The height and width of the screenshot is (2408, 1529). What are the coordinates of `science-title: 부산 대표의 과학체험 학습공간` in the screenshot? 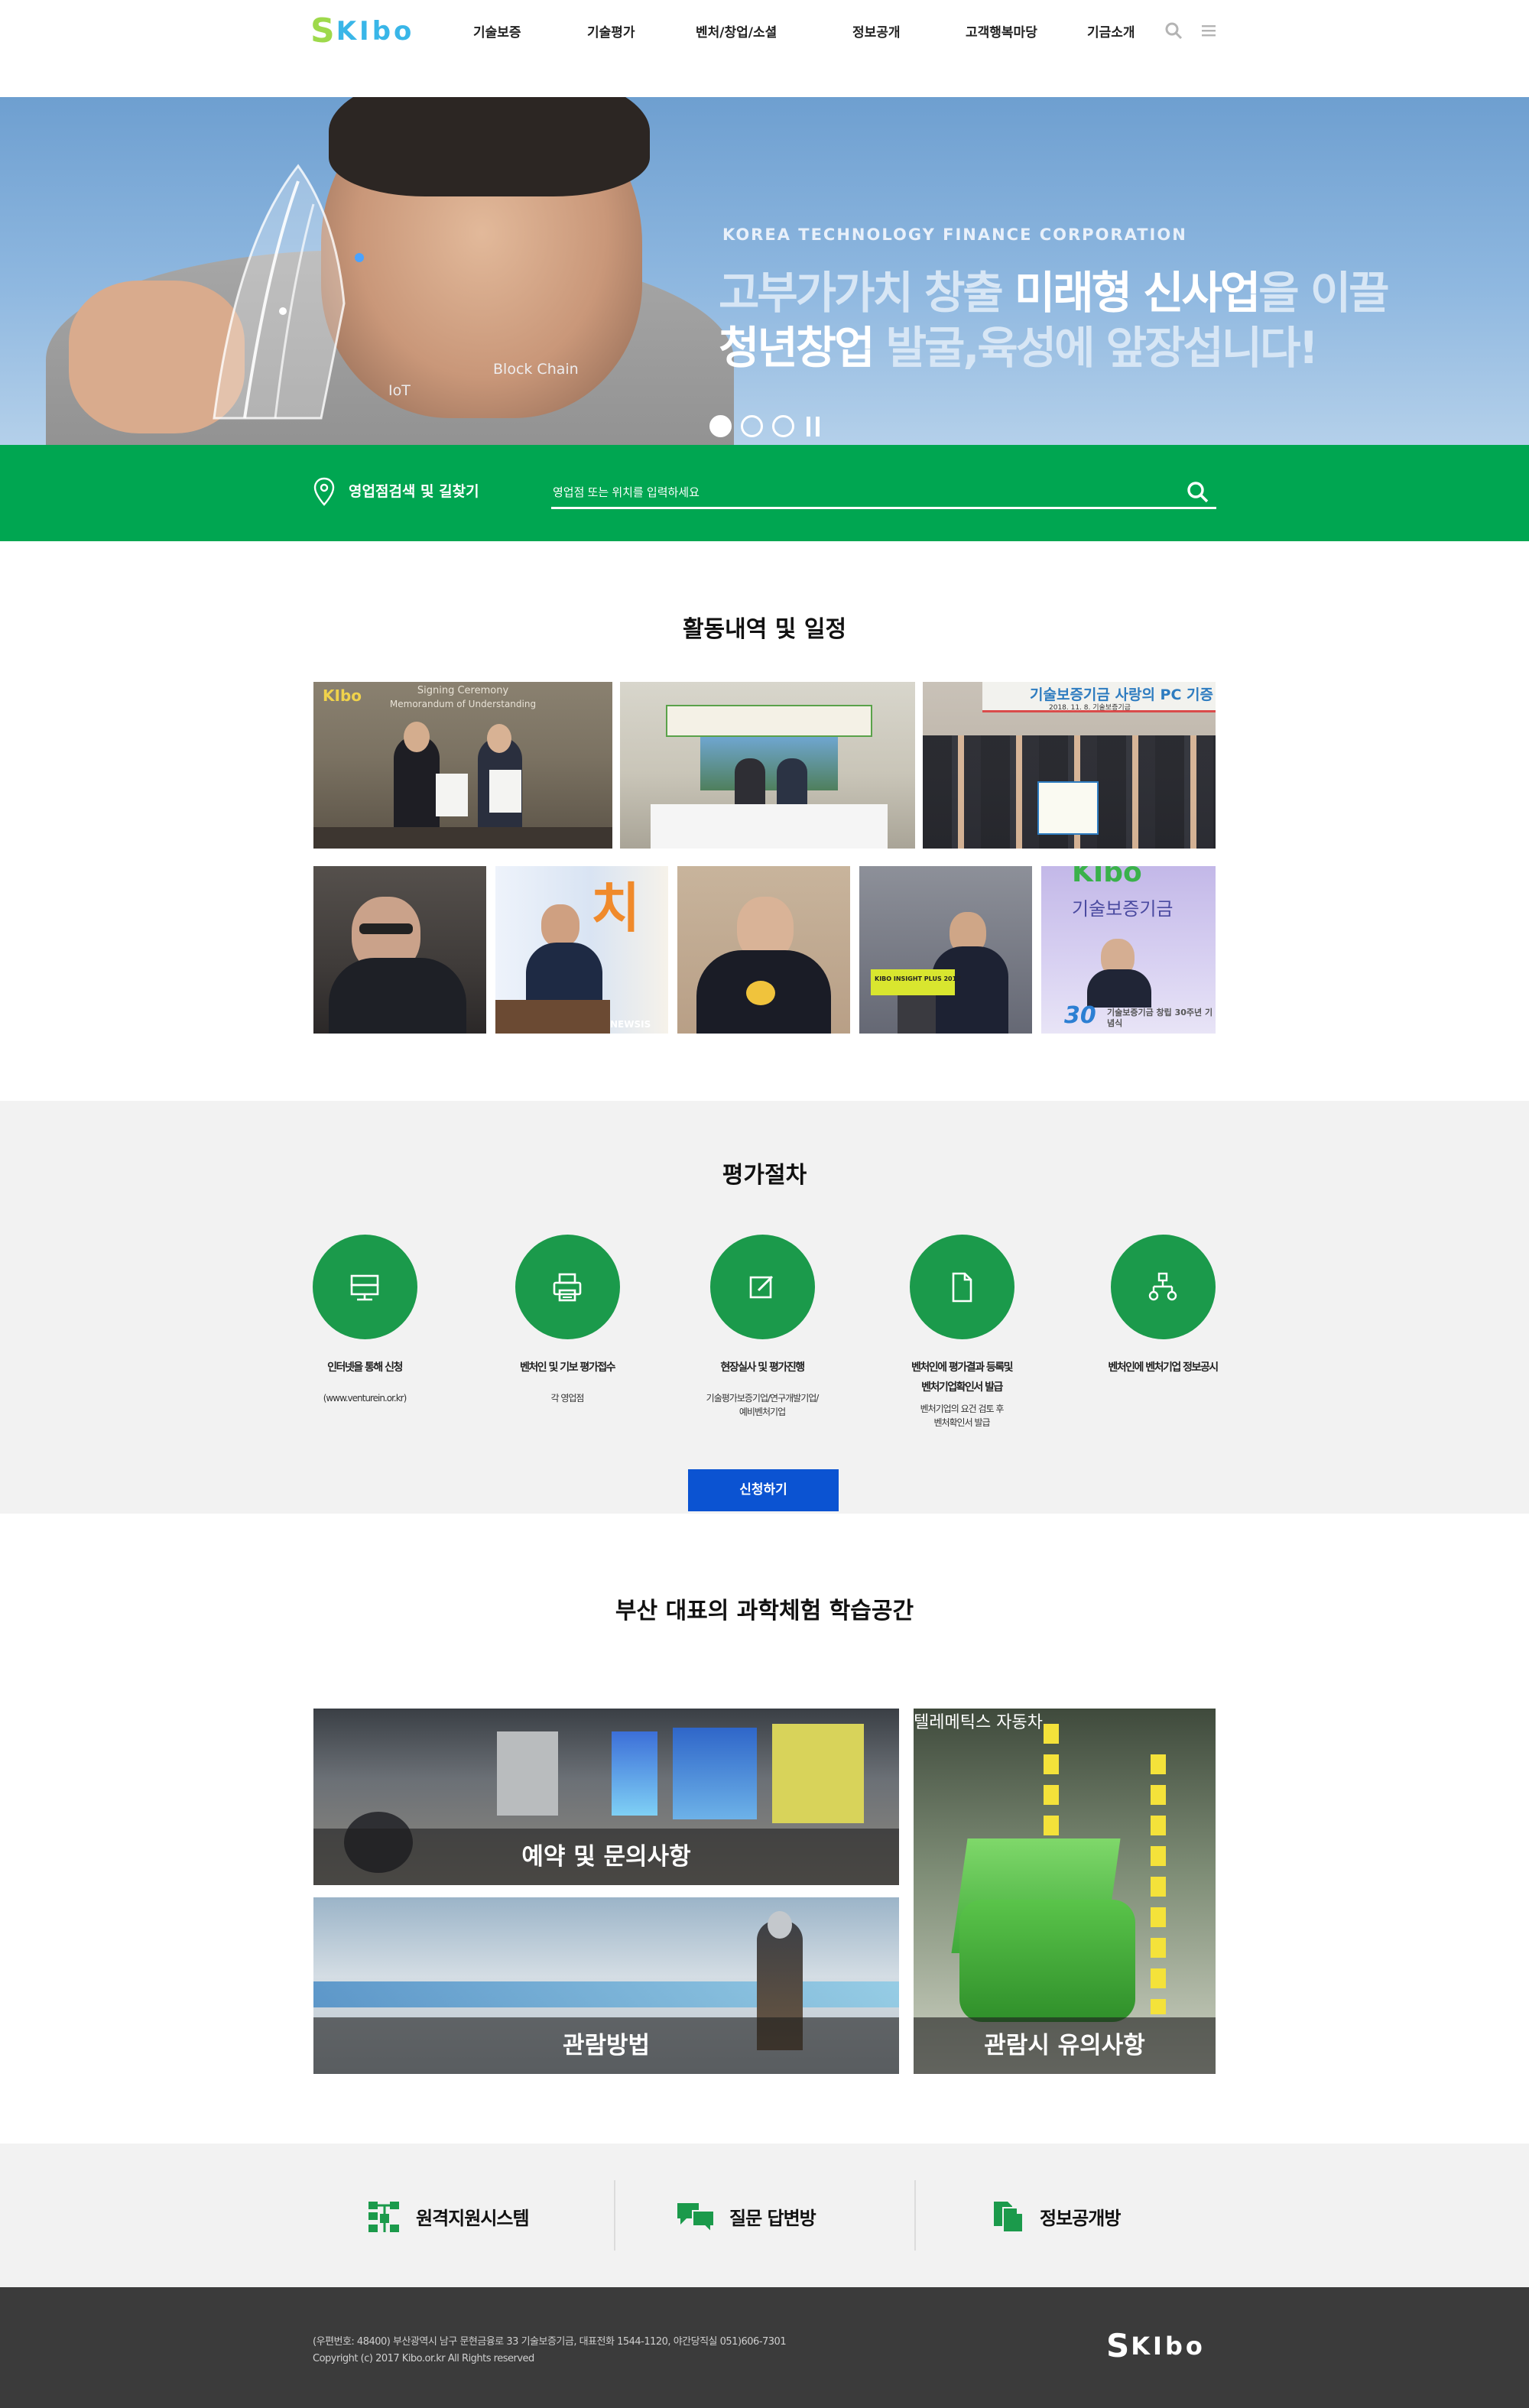 It's located at (764, 1611).